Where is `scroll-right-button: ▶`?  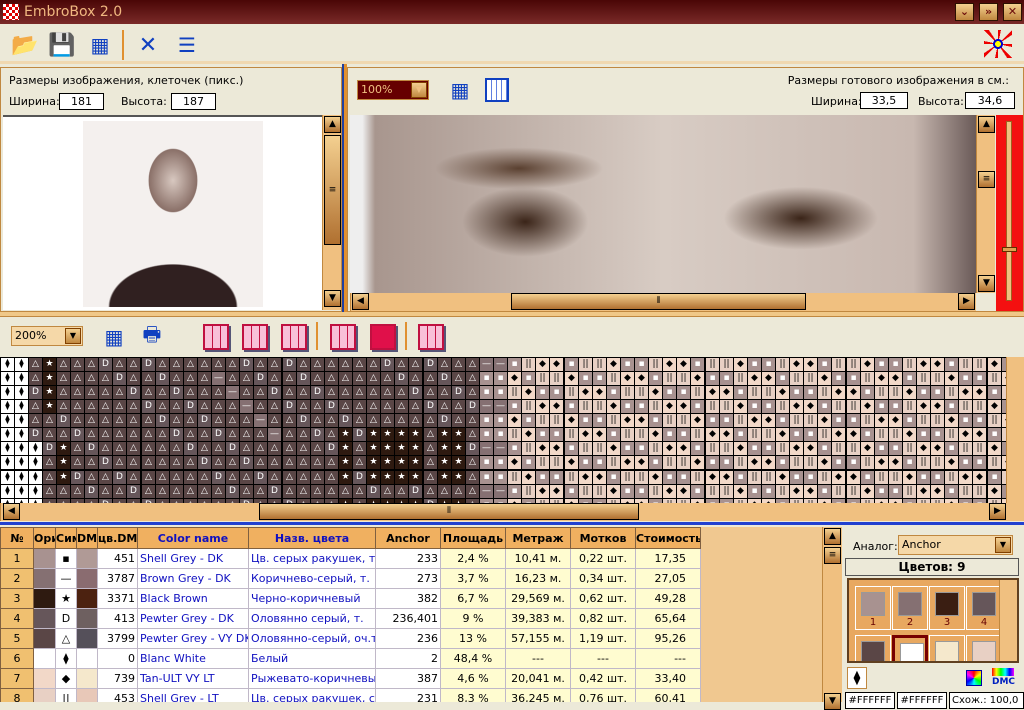
scroll-right-button: ▶ is located at coordinates (966, 301).